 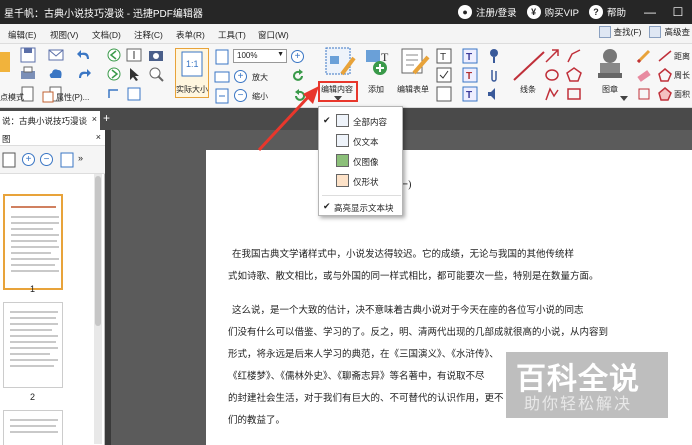 What do you see at coordinates (376, 89) in the screenshot?
I see `add-label: 添加` at bounding box center [376, 89].